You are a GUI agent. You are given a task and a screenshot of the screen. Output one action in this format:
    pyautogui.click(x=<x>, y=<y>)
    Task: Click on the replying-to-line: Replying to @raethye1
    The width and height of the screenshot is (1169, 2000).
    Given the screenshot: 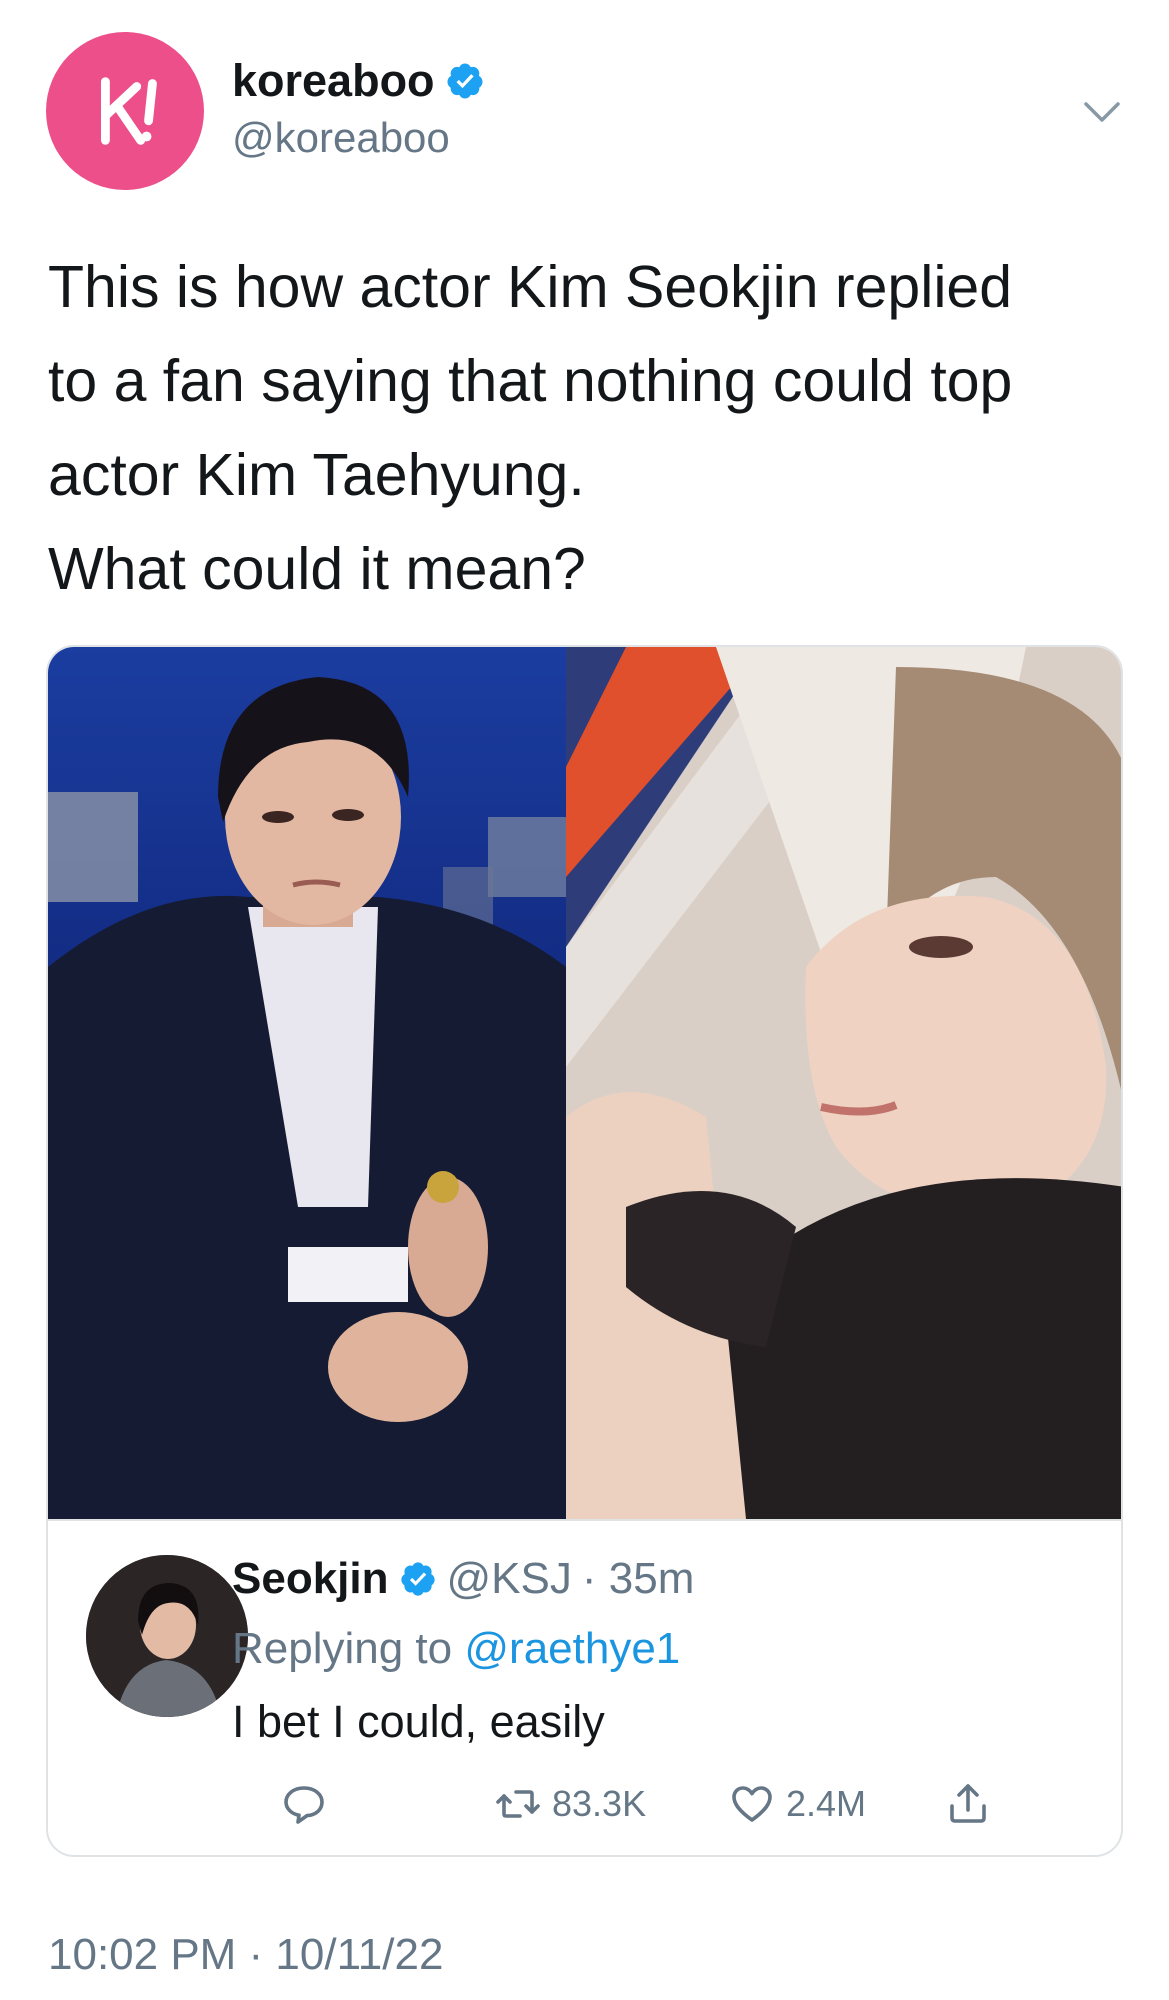 What is the action you would take?
    pyautogui.click(x=642, y=1649)
    